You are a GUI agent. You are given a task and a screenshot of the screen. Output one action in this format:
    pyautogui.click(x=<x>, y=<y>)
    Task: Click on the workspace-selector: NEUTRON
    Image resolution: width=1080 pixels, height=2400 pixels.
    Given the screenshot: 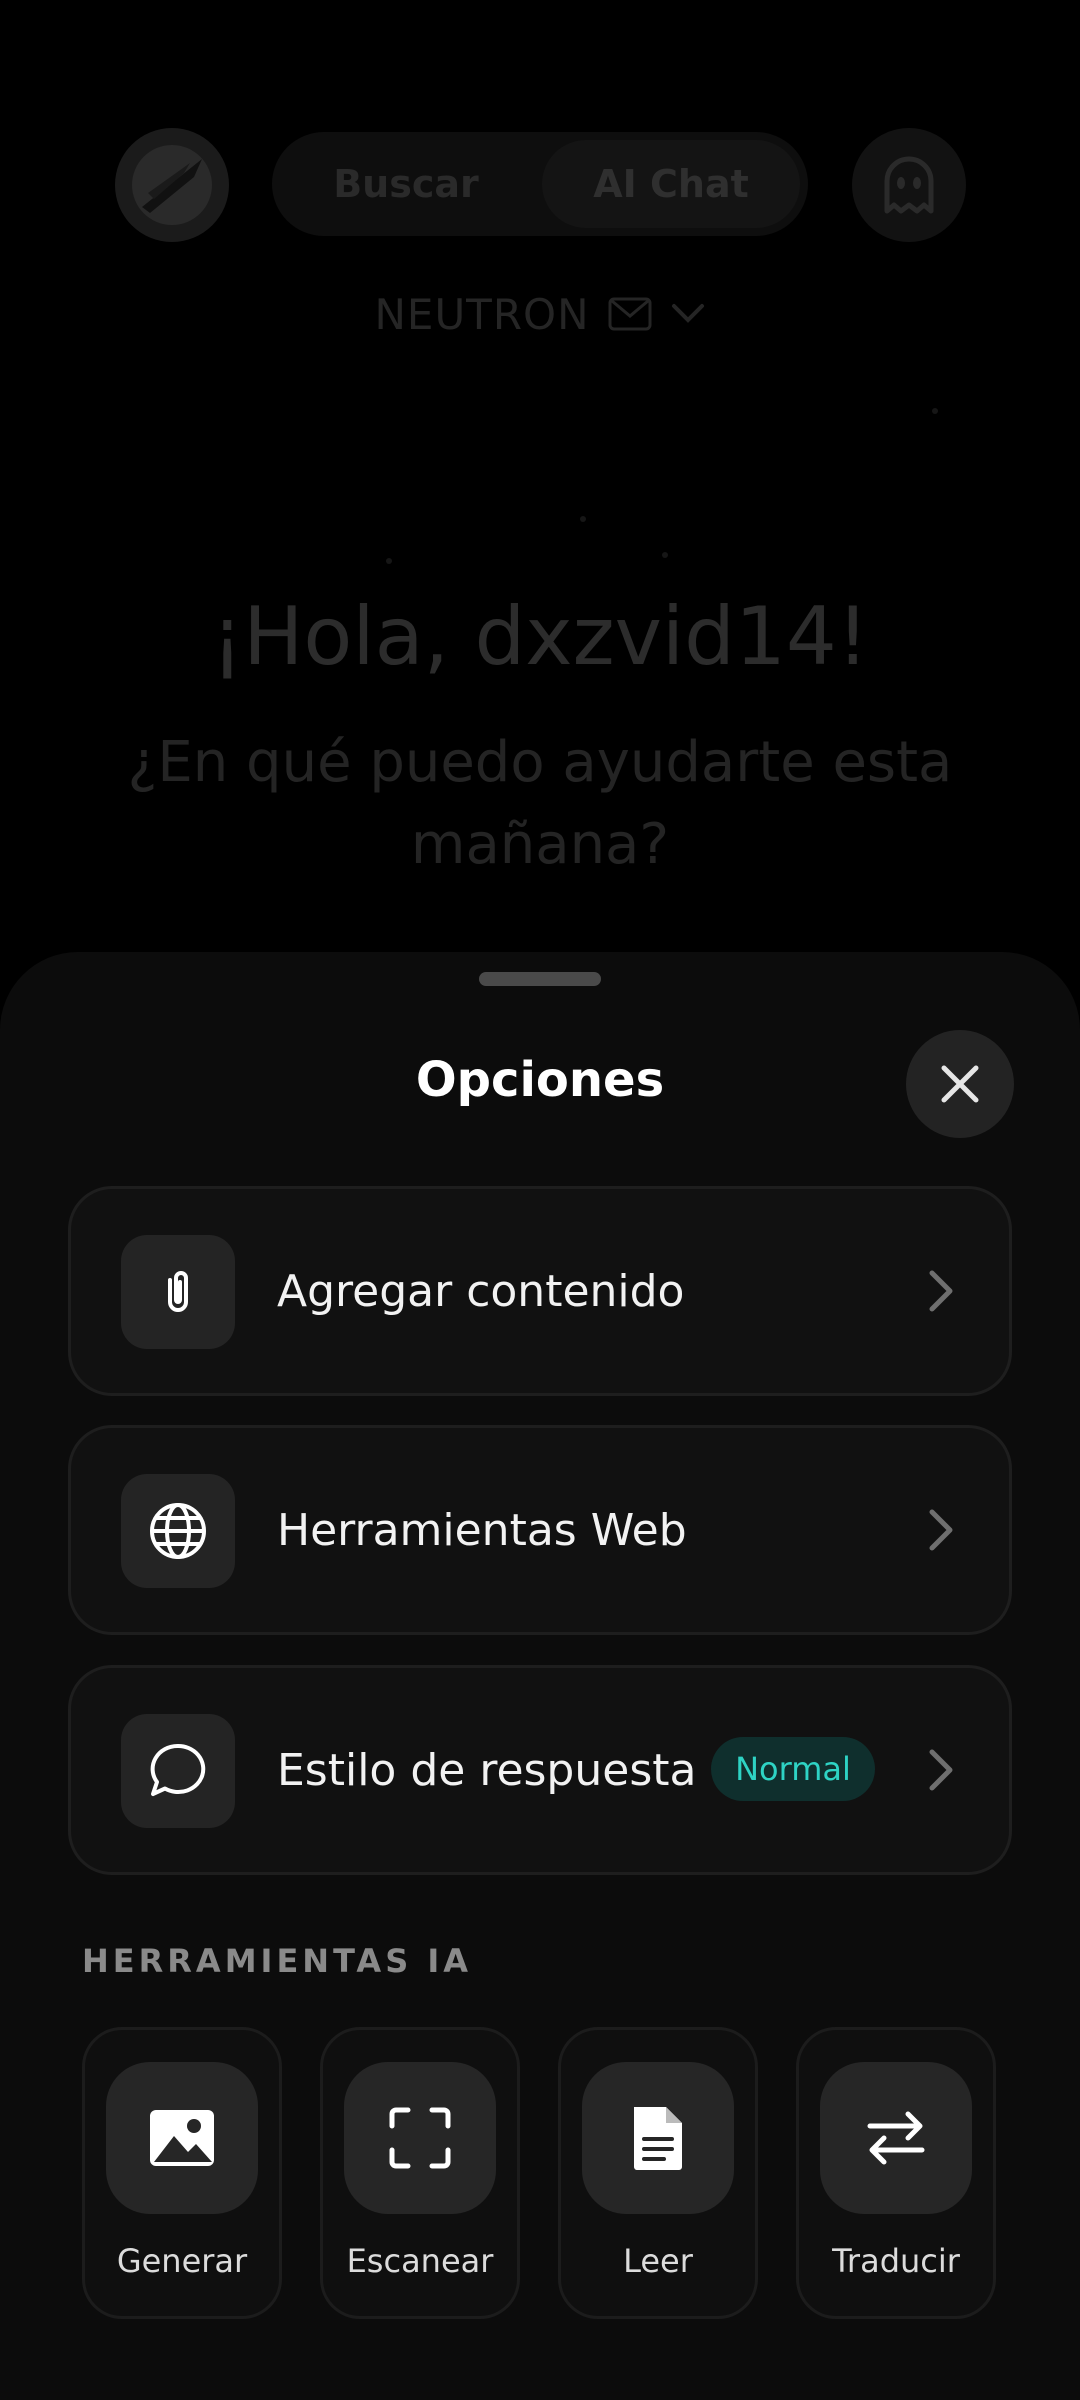 What is the action you would take?
    pyautogui.click(x=540, y=314)
    